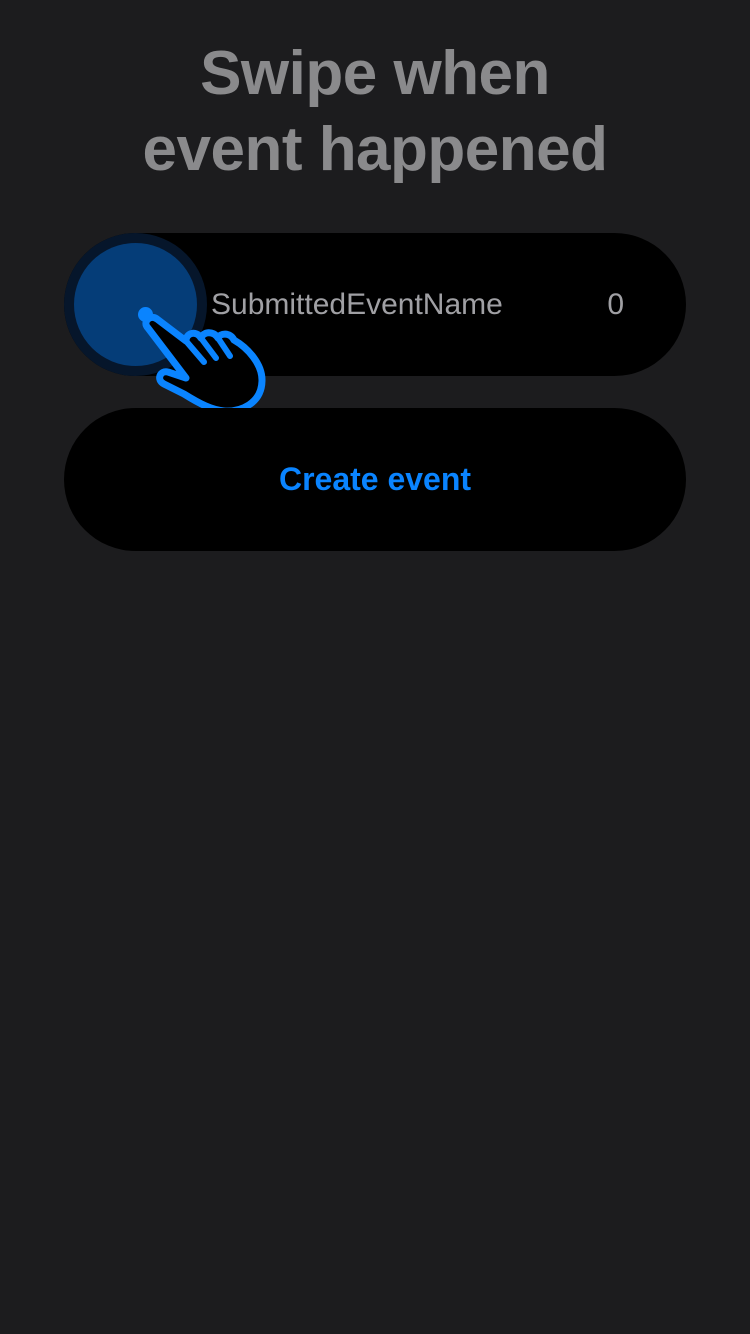 The height and width of the screenshot is (1334, 750). I want to click on page-title-line-1: Swipe when, so click(375, 73).